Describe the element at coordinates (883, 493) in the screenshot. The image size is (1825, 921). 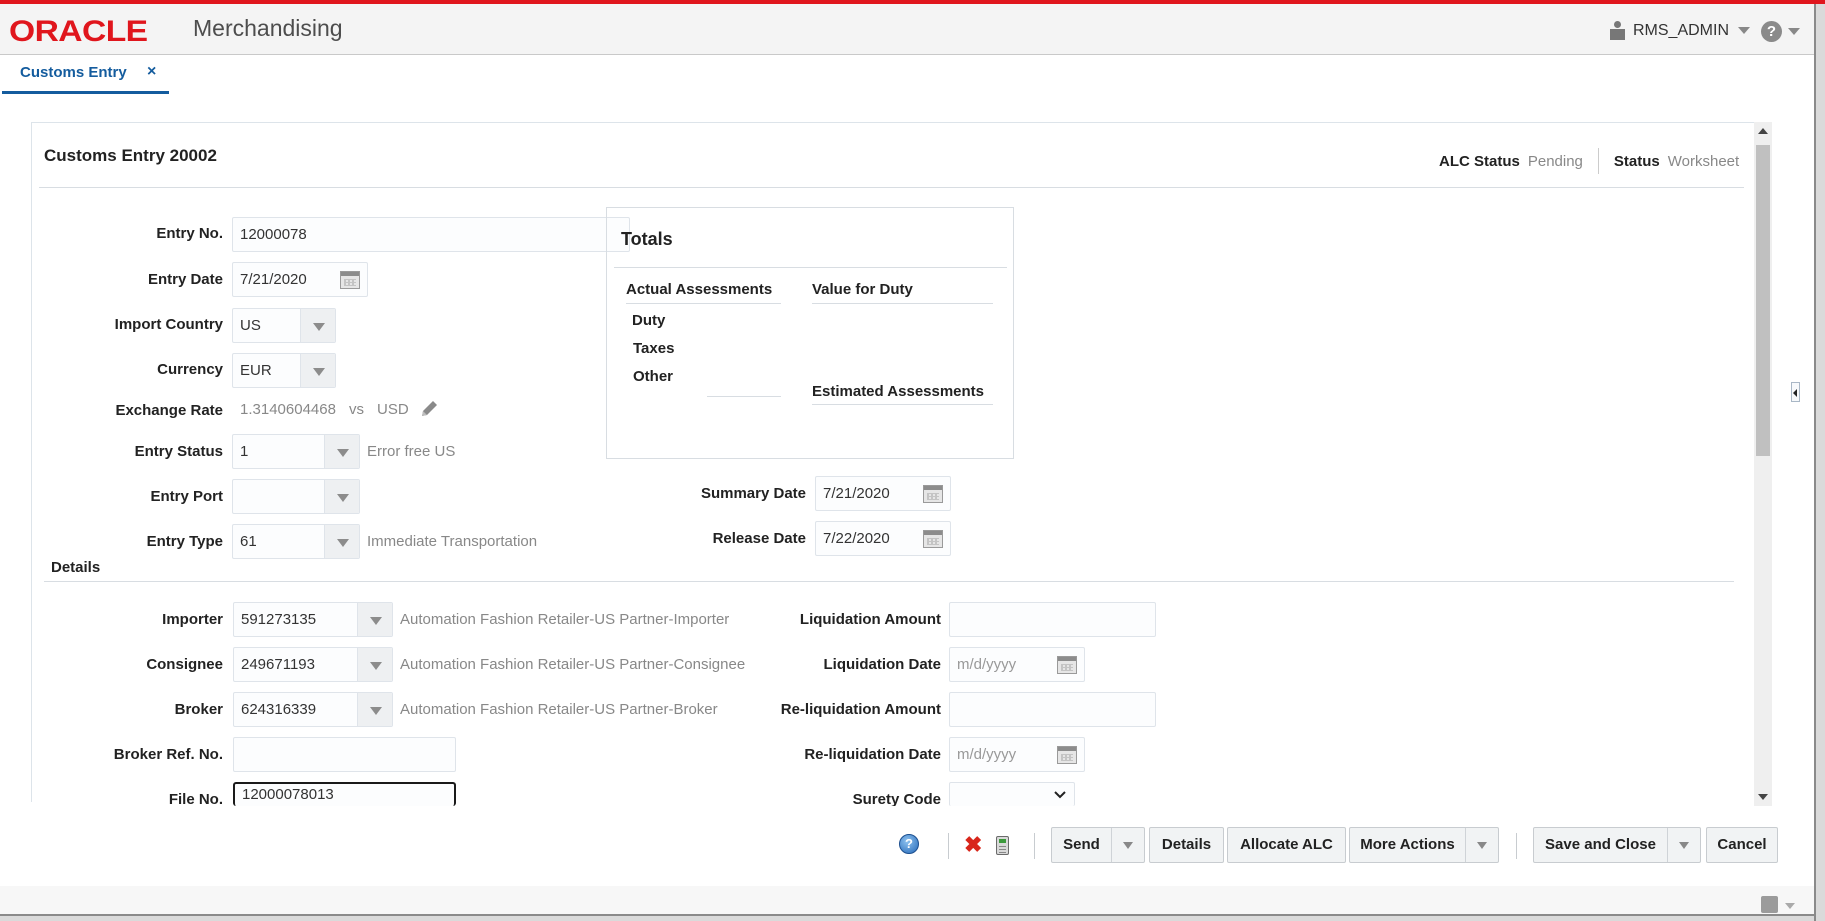
I see `summary-date-input: 7/21/2020` at that location.